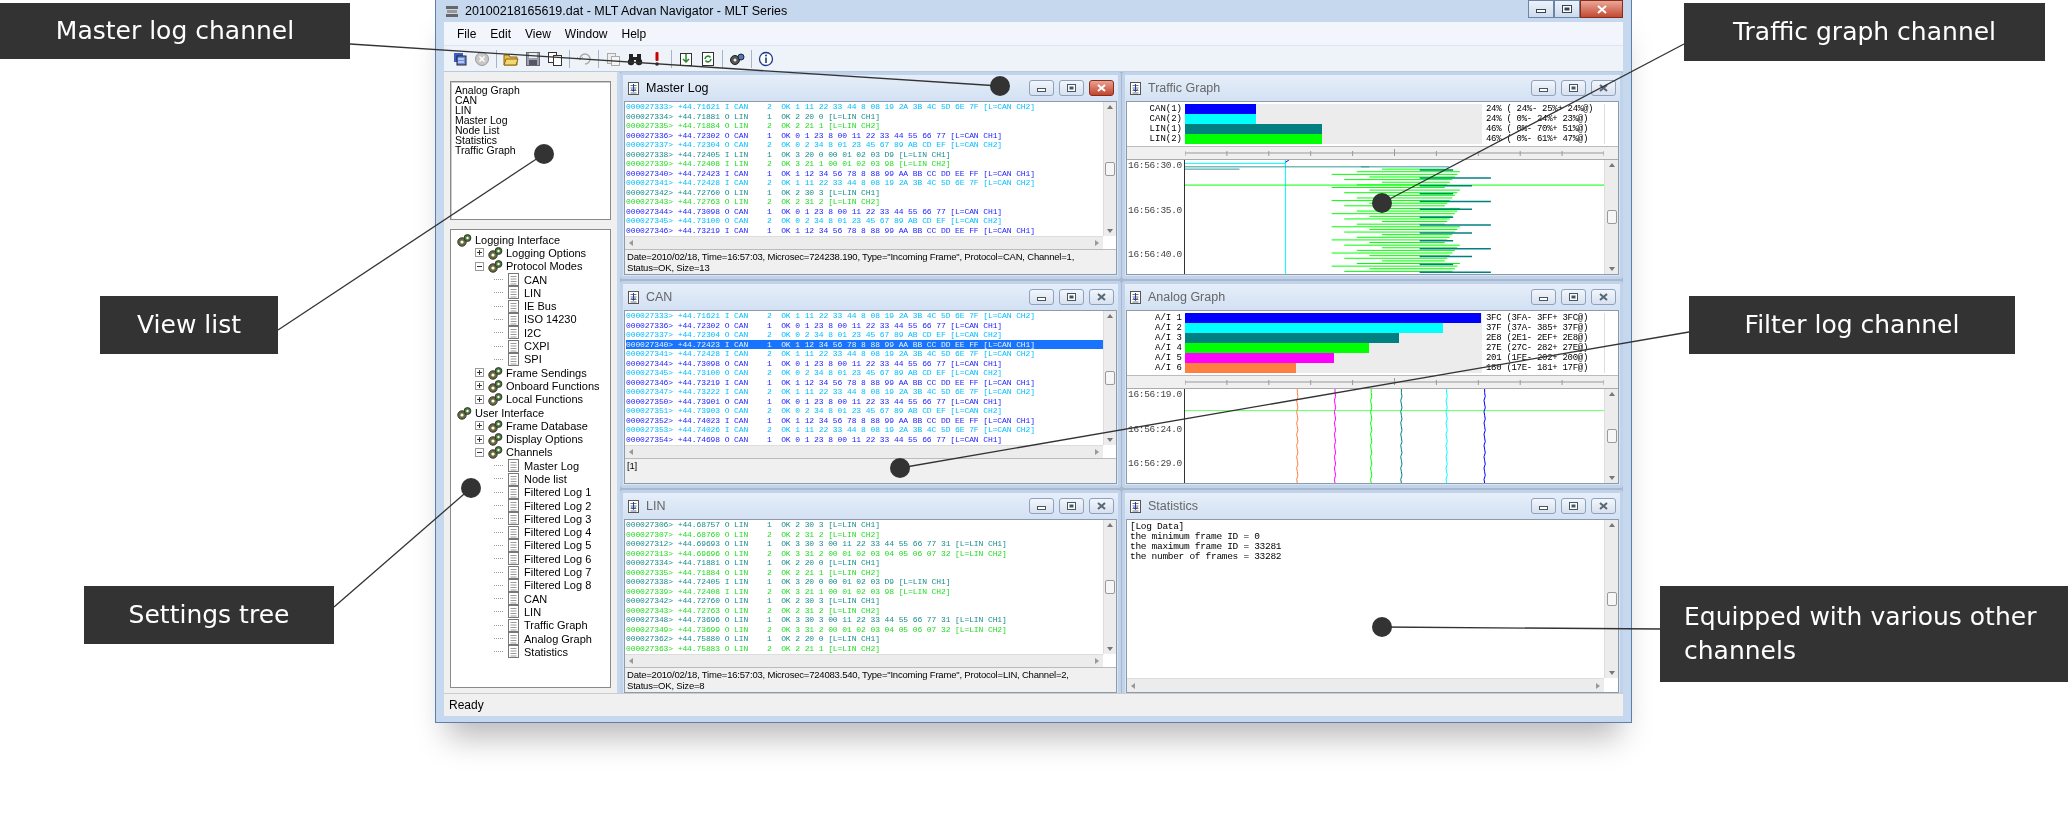  Describe the element at coordinates (686, 58) in the screenshot. I see `import-icon` at that location.